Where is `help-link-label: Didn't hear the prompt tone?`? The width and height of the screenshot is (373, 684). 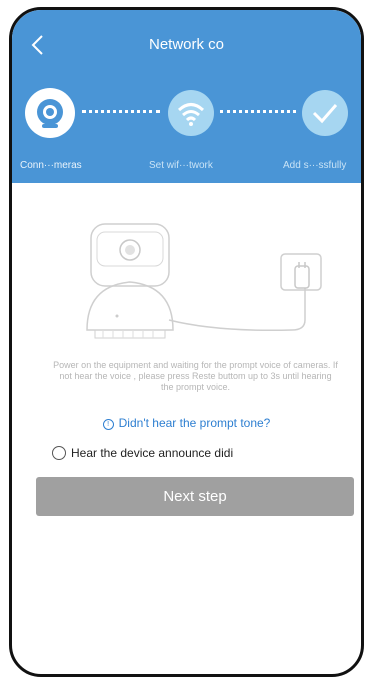 help-link-label: Didn't hear the prompt tone? is located at coordinates (194, 423).